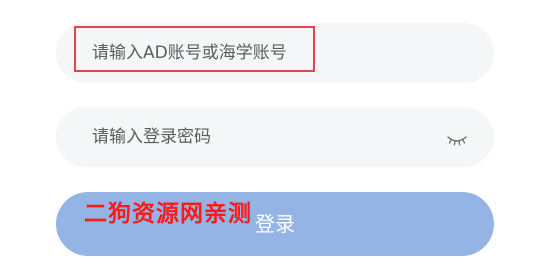 The height and width of the screenshot is (275, 550). What do you see at coordinates (457, 138) in the screenshot?
I see `eye-closed-icon` at bounding box center [457, 138].